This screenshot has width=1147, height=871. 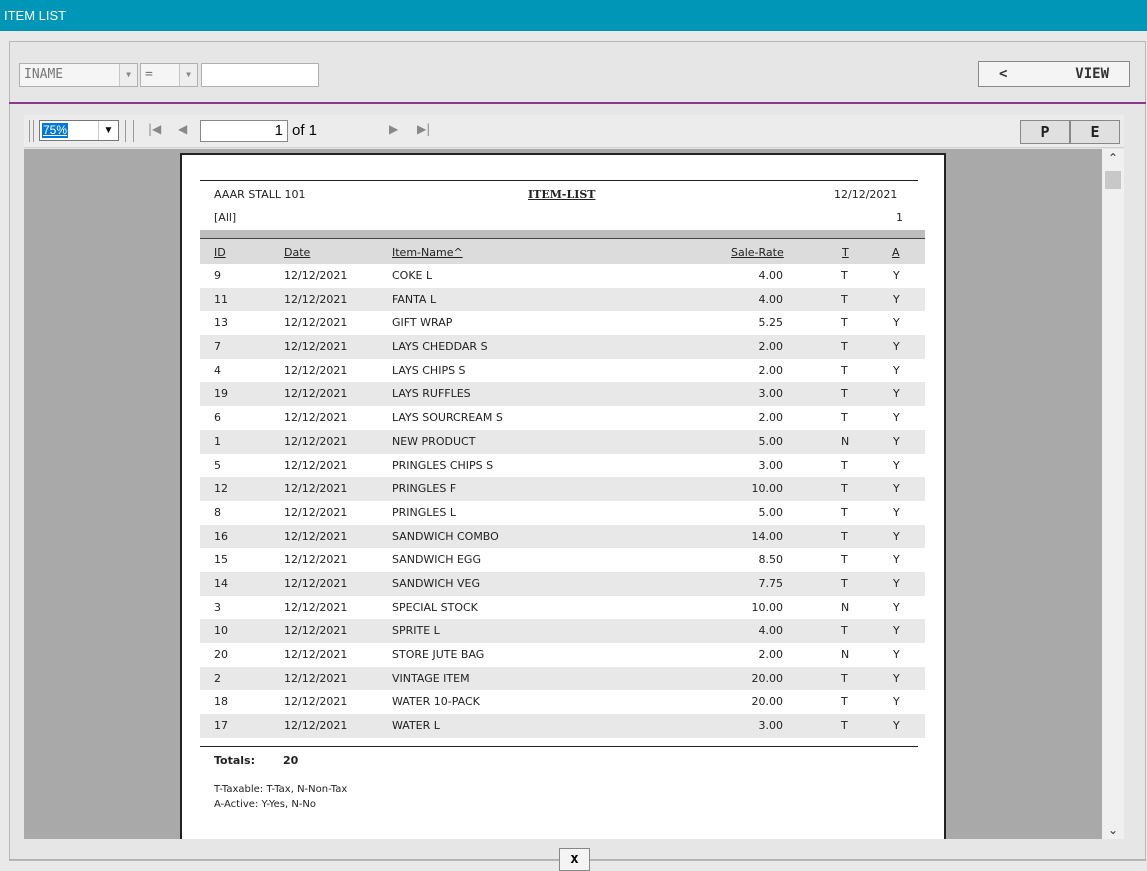 What do you see at coordinates (771, 299) in the screenshot?
I see `cell-sale-rate: 4.00` at bounding box center [771, 299].